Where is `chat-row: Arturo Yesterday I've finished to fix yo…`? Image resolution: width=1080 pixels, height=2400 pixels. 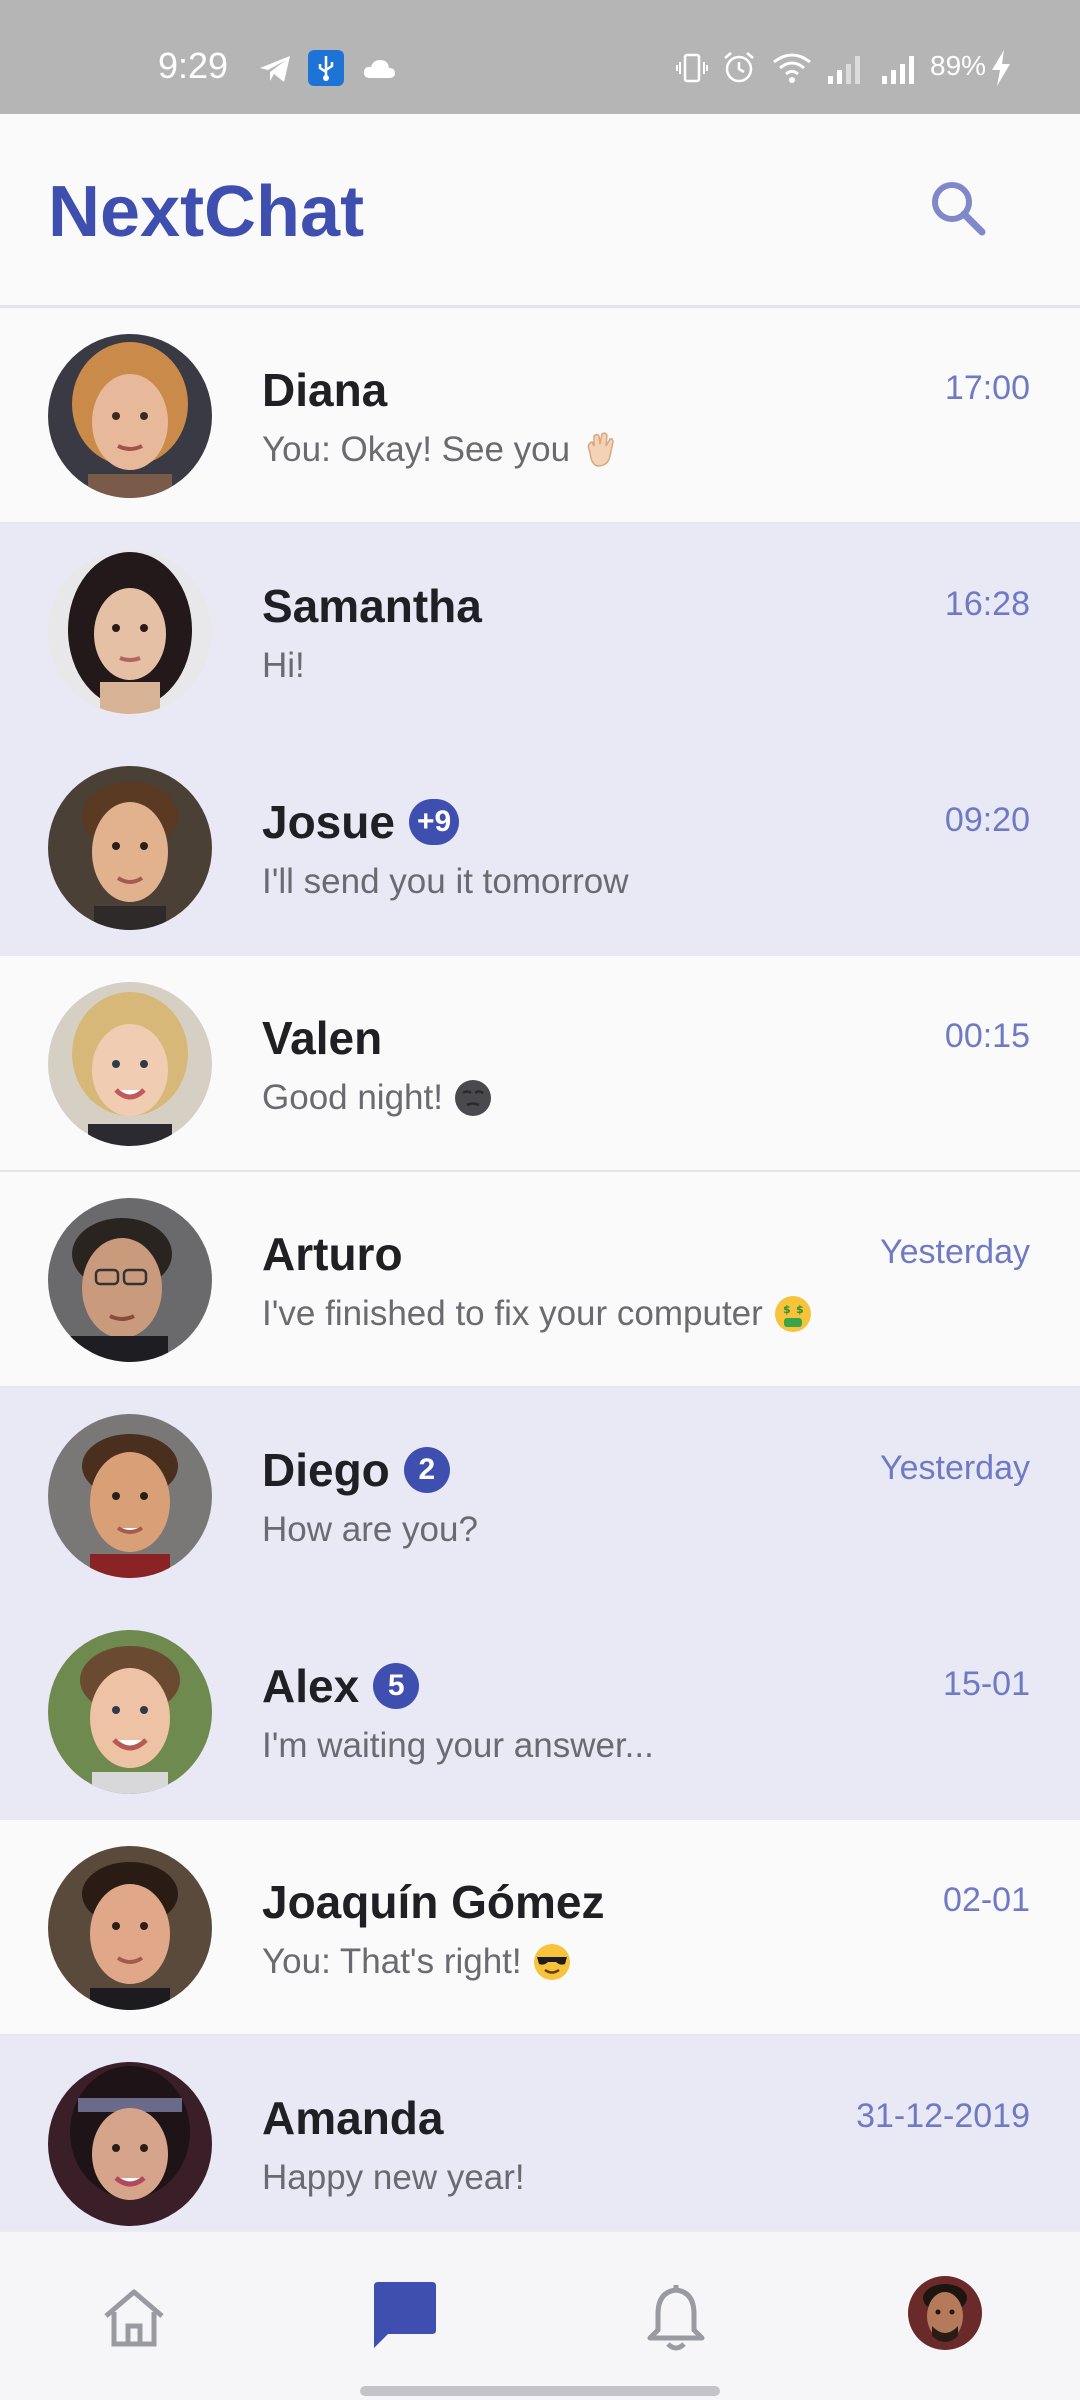 chat-row: Arturo Yesterday I've finished to fix yo… is located at coordinates (540, 1280).